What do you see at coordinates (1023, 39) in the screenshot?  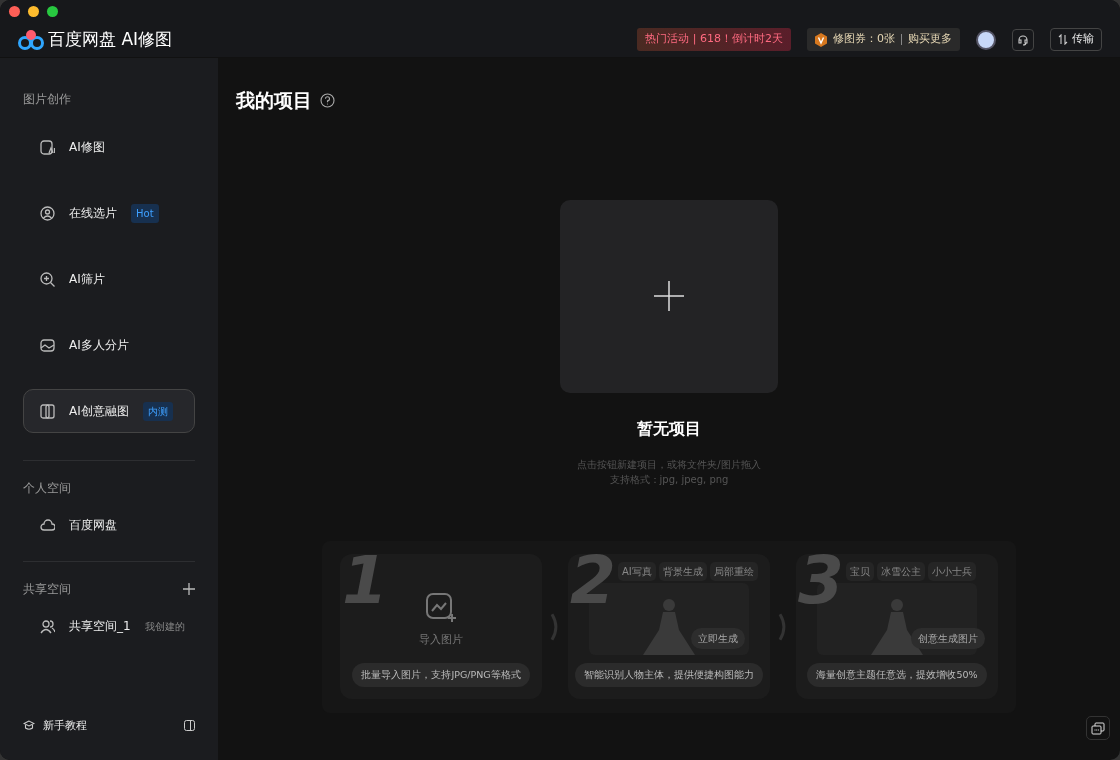 I see `support-button` at bounding box center [1023, 39].